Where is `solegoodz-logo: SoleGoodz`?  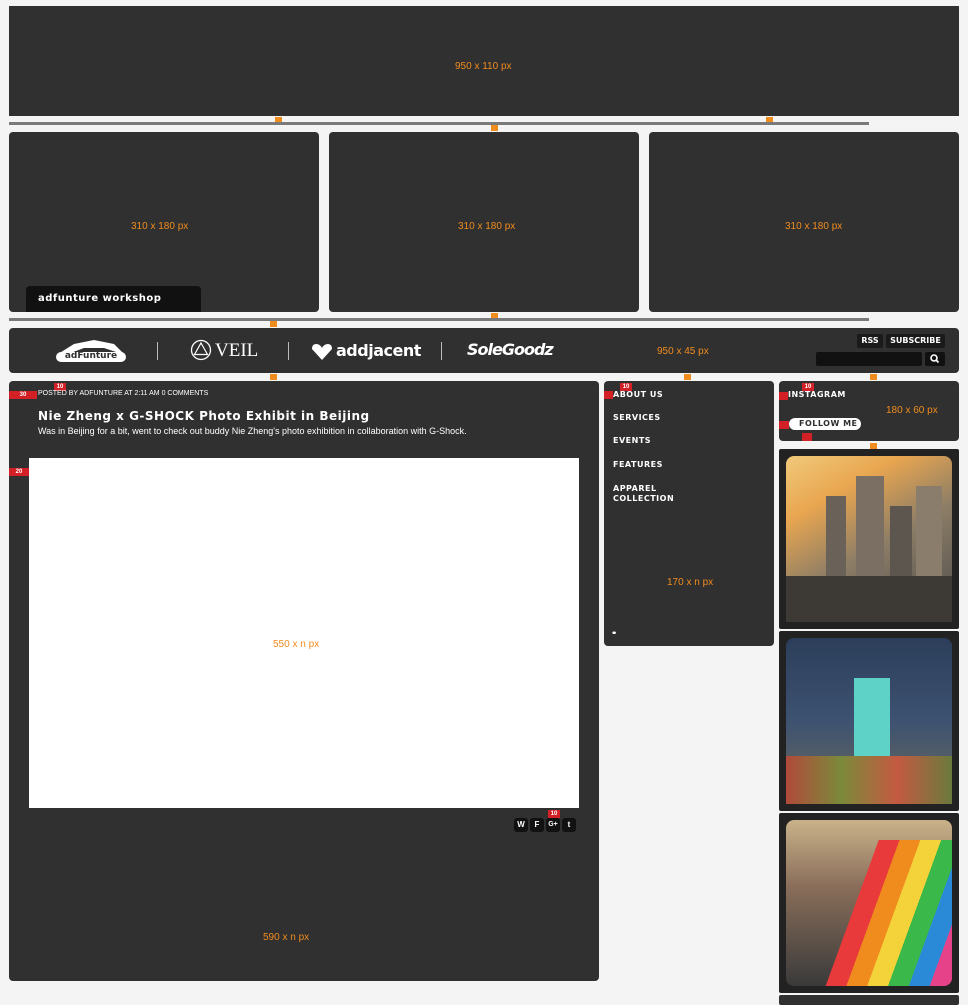 solegoodz-logo: SoleGoodz is located at coordinates (510, 349).